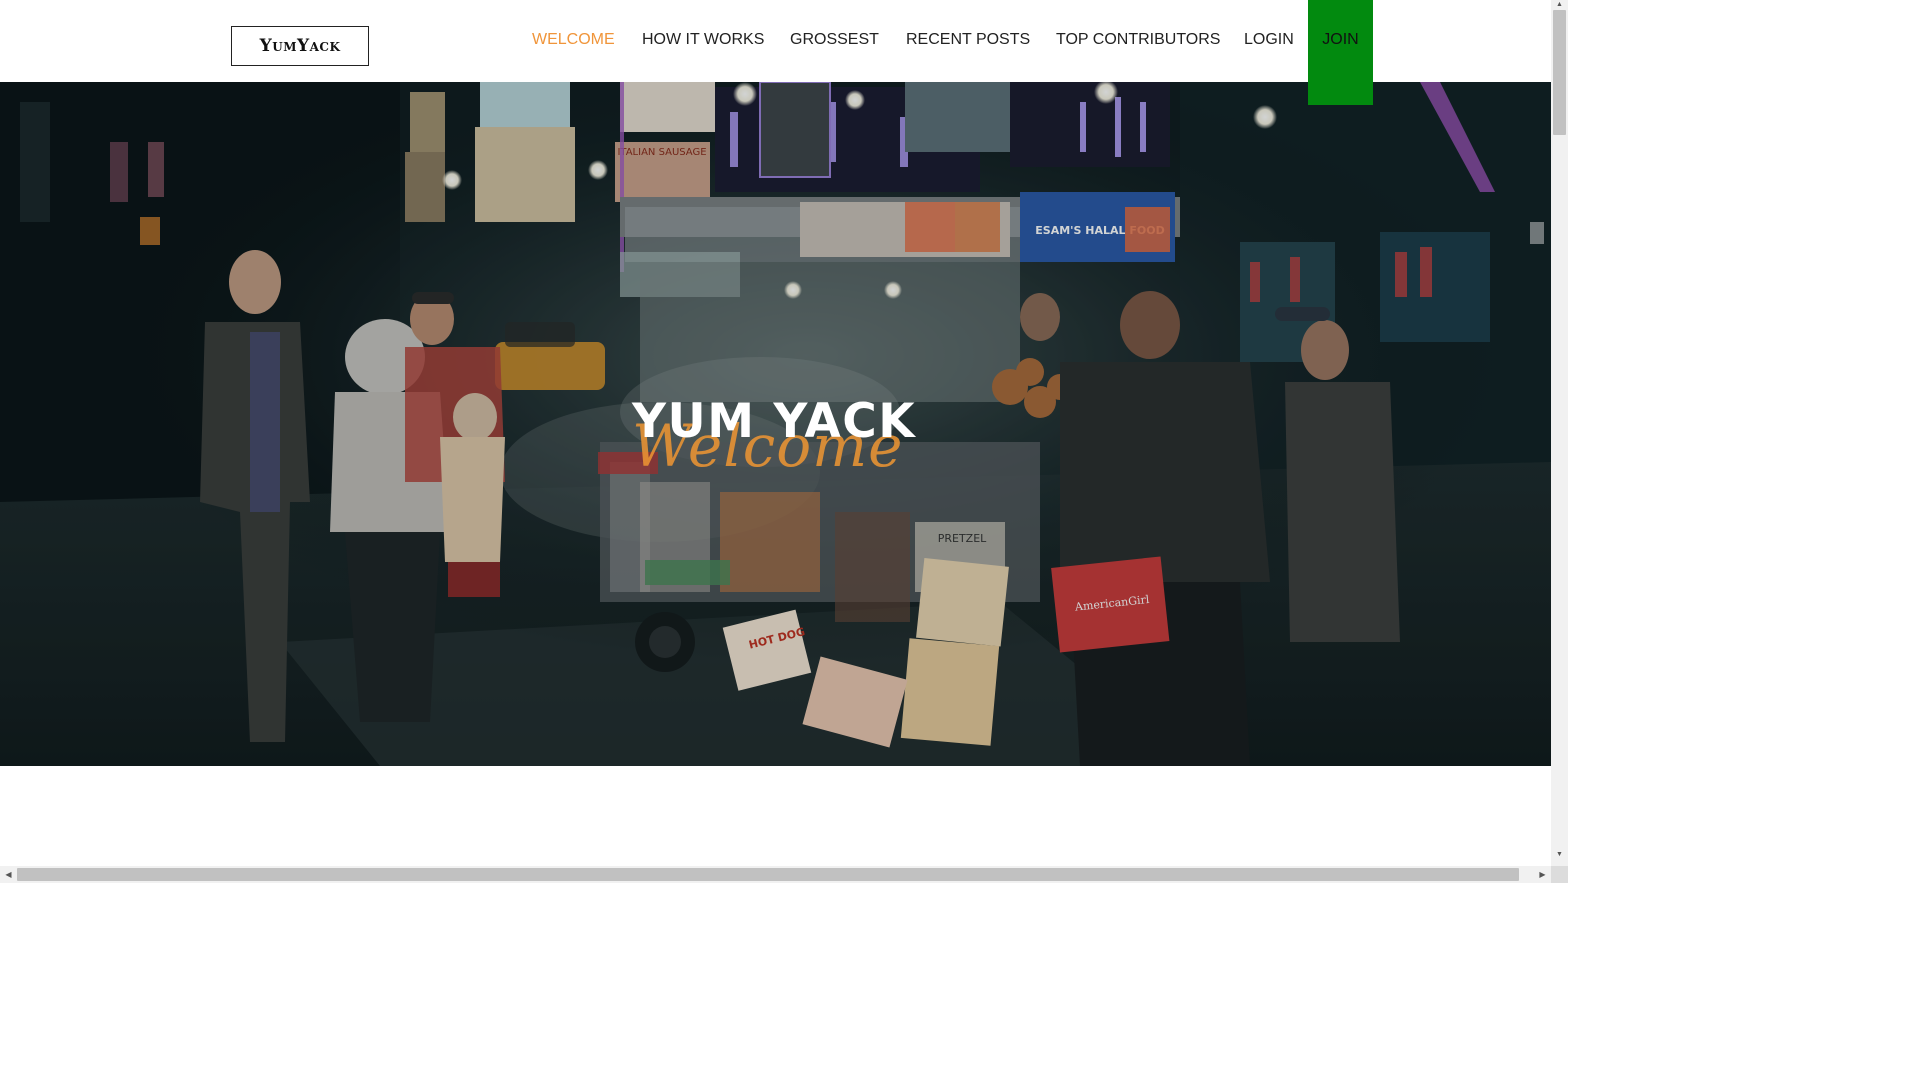 This screenshot has width=1920, height=1080. I want to click on scroll-right-arrow-icon: ▶, so click(1542, 874).